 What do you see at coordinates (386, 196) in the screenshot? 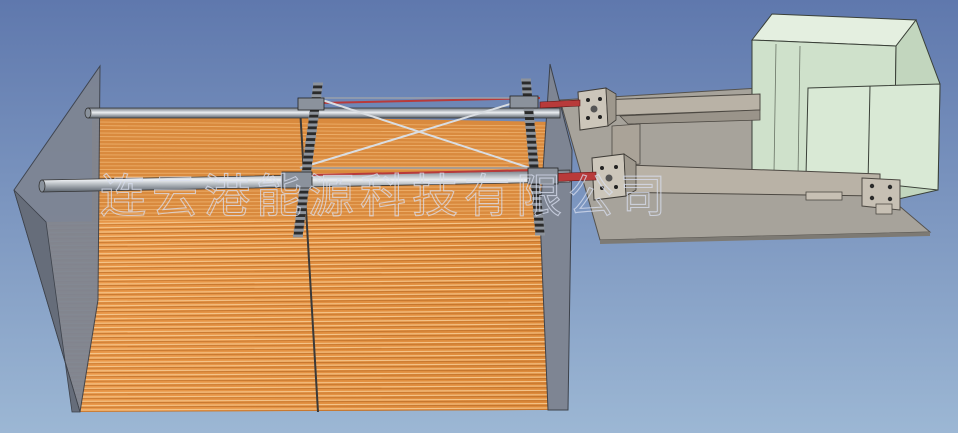
I see `company-watermark: 连云港能源科技有限公司` at bounding box center [386, 196].